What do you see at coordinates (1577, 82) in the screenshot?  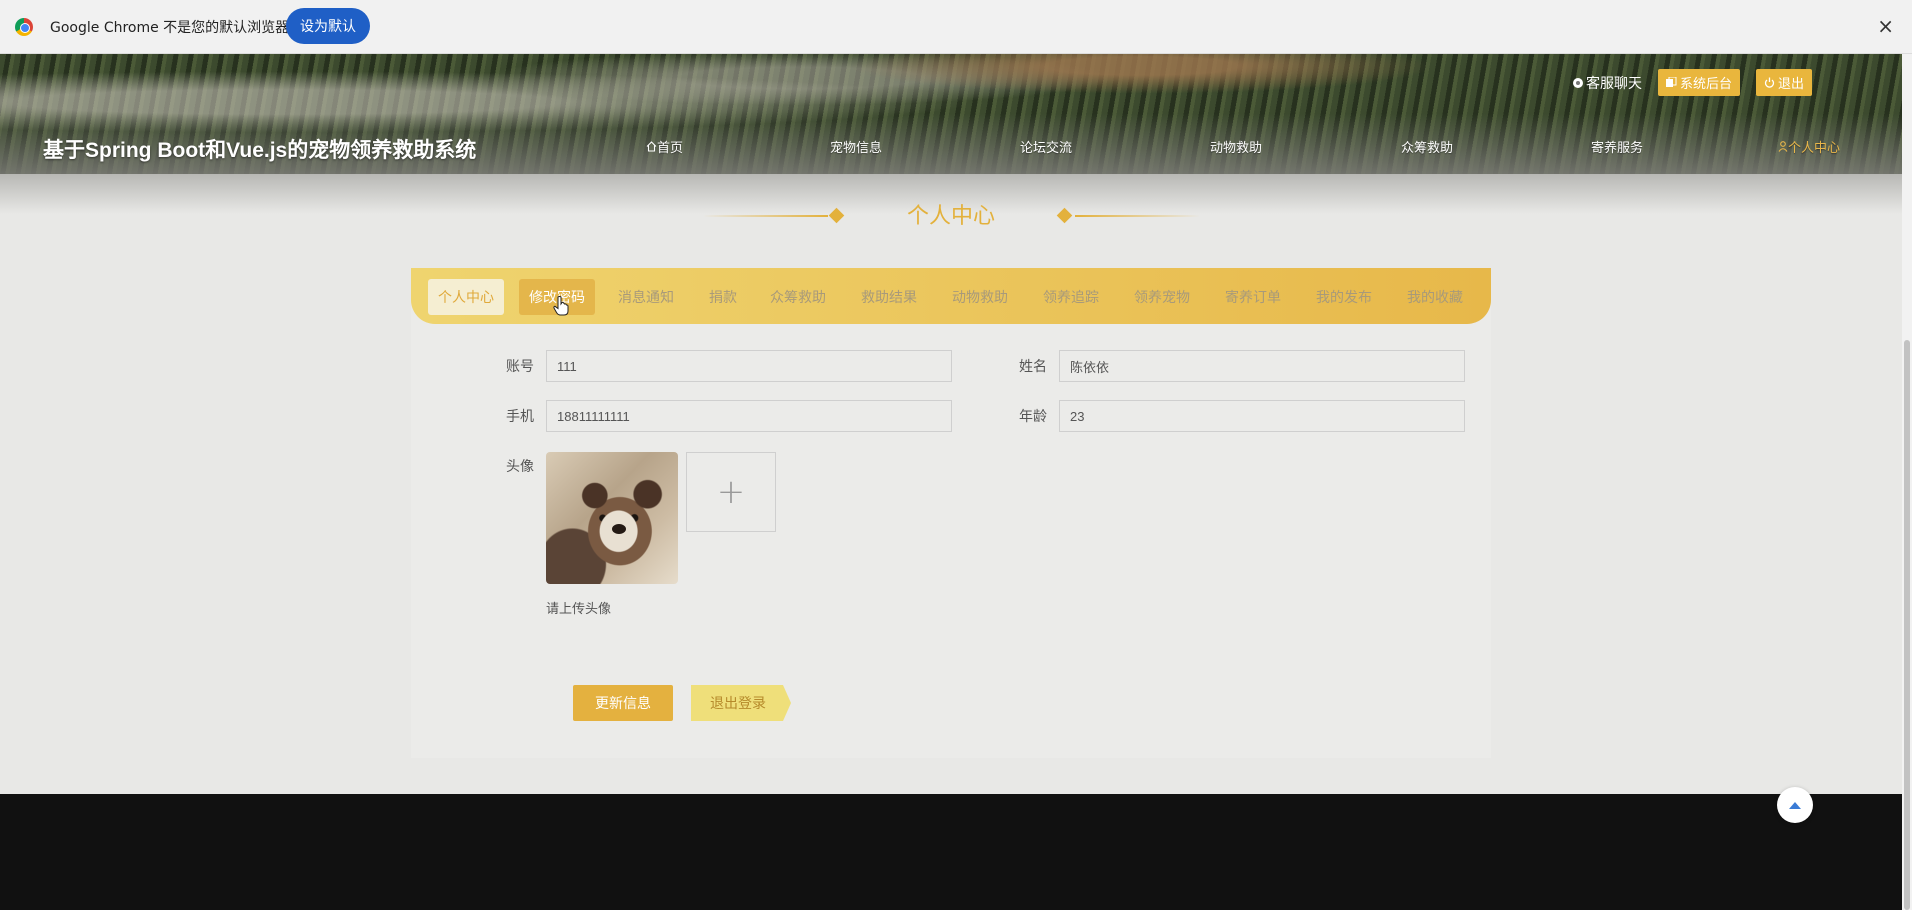 I see `chat-bubble-icon` at bounding box center [1577, 82].